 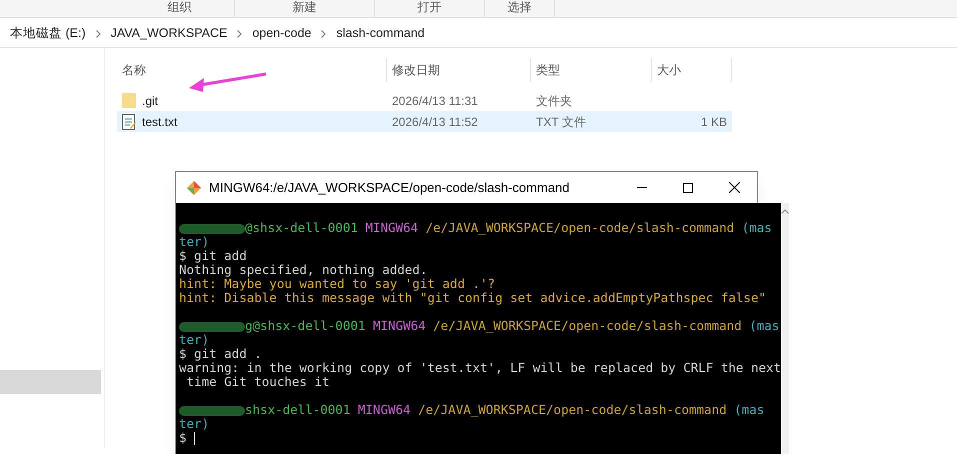 What do you see at coordinates (169, 33) in the screenshot?
I see `breadcrumb-item: JAVA_WORKSPACE` at bounding box center [169, 33].